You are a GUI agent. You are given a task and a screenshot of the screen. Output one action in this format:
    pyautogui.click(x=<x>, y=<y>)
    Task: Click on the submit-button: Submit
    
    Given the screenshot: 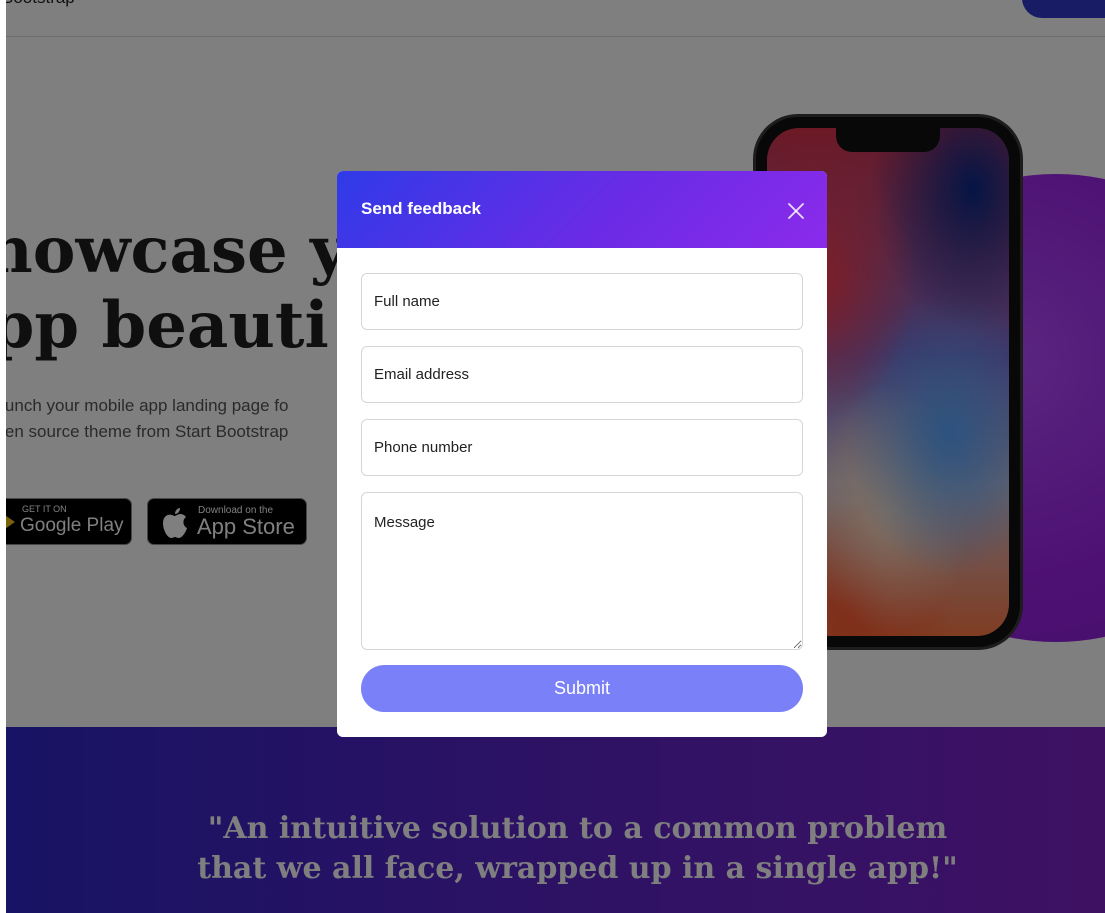 What is the action you would take?
    pyautogui.click(x=582, y=688)
    